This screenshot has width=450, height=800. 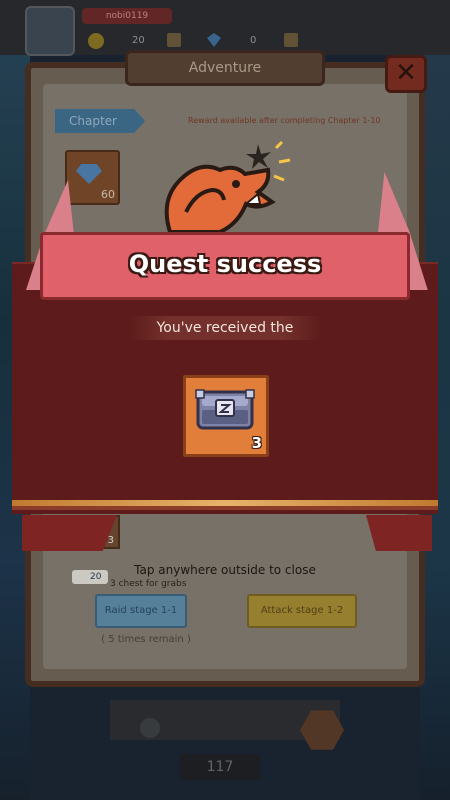 What do you see at coordinates (225, 409) in the screenshot?
I see `chest-icon` at bounding box center [225, 409].